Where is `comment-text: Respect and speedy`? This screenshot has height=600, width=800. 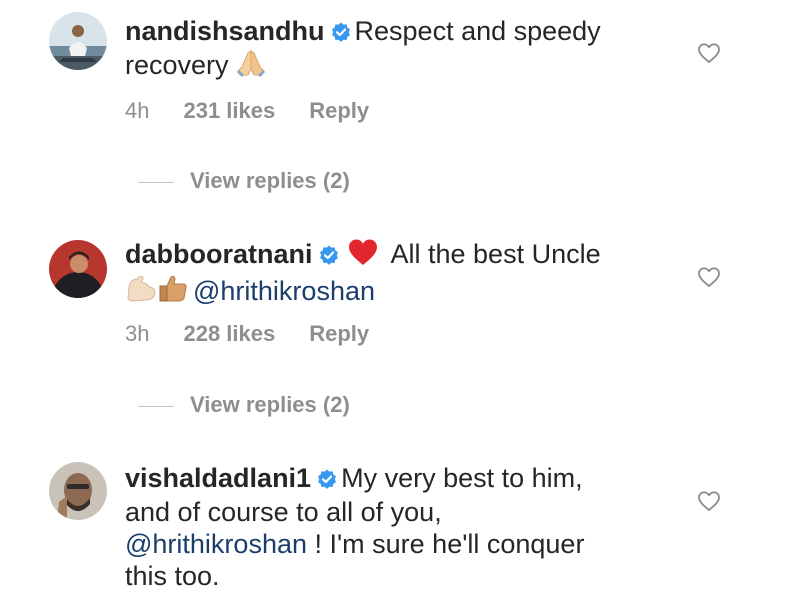
comment-text: Respect and speedy is located at coordinates (477, 31).